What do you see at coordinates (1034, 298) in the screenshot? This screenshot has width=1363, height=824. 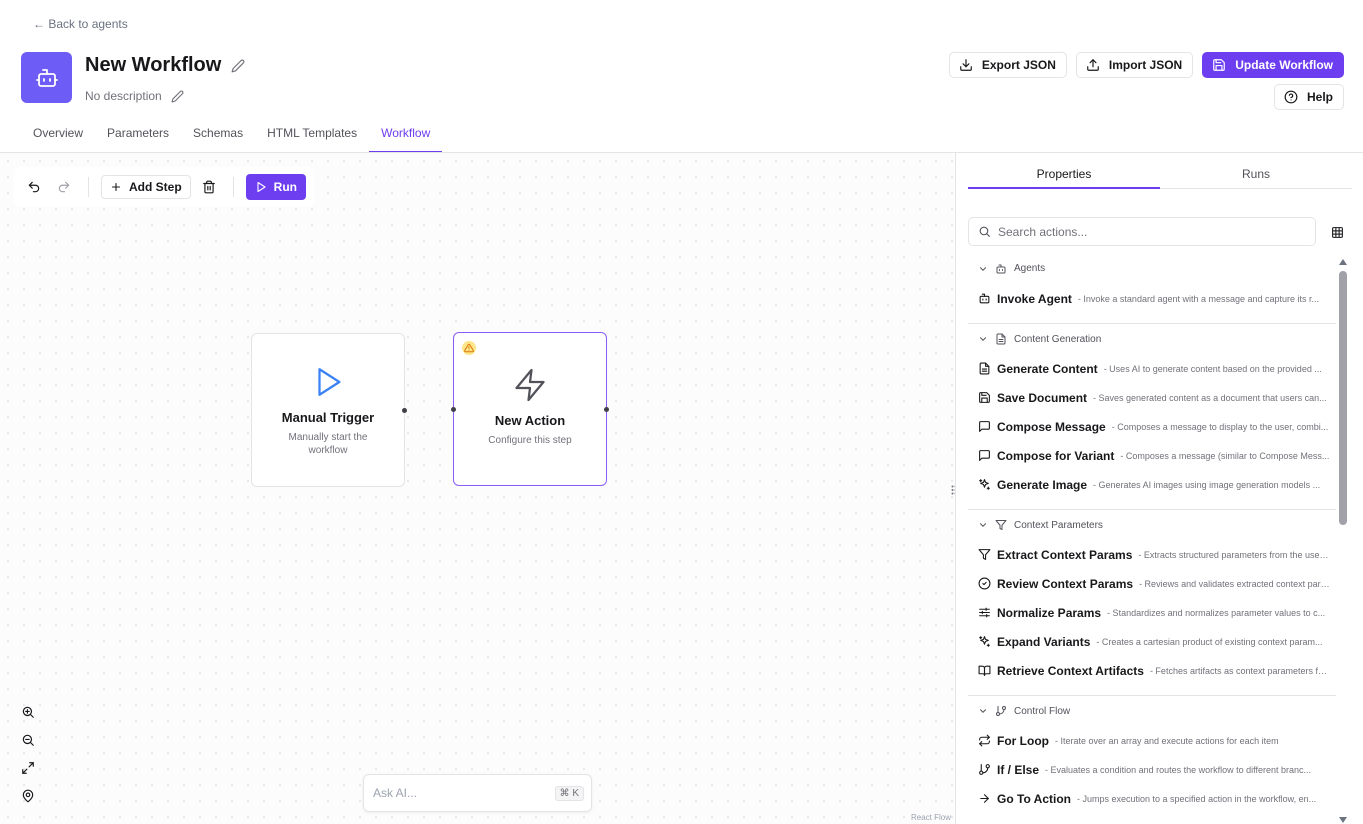 I see `action-name: Invoke Agent` at bounding box center [1034, 298].